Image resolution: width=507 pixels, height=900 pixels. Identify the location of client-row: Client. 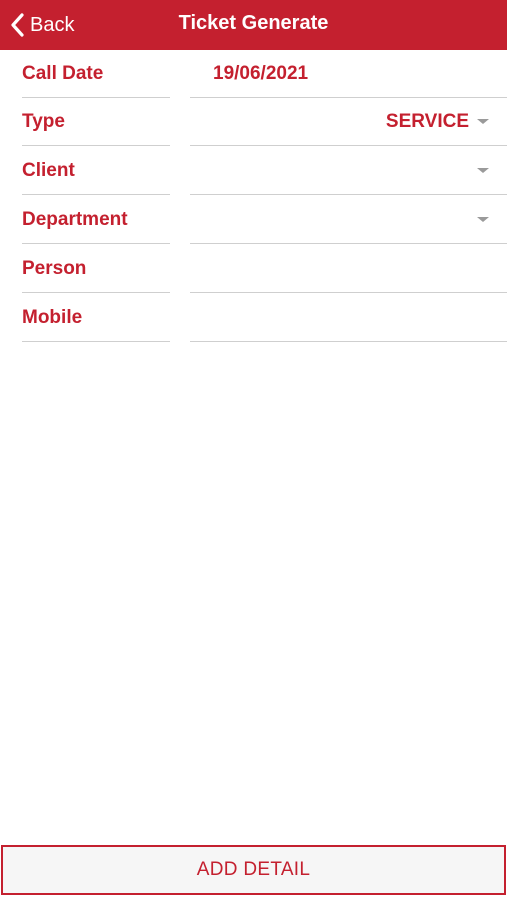
(253, 171).